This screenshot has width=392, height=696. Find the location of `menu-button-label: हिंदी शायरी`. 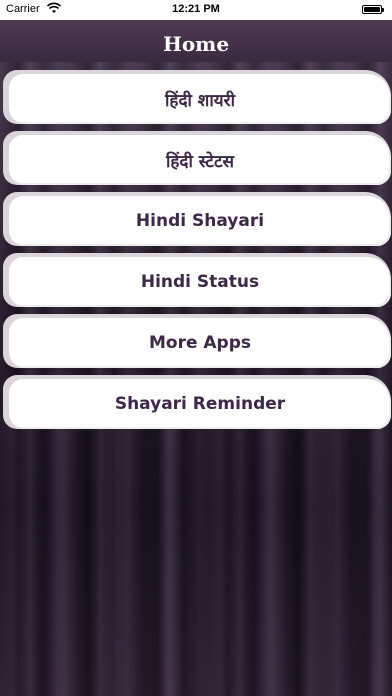

menu-button-label: हिंदी शायरी is located at coordinates (200, 99).